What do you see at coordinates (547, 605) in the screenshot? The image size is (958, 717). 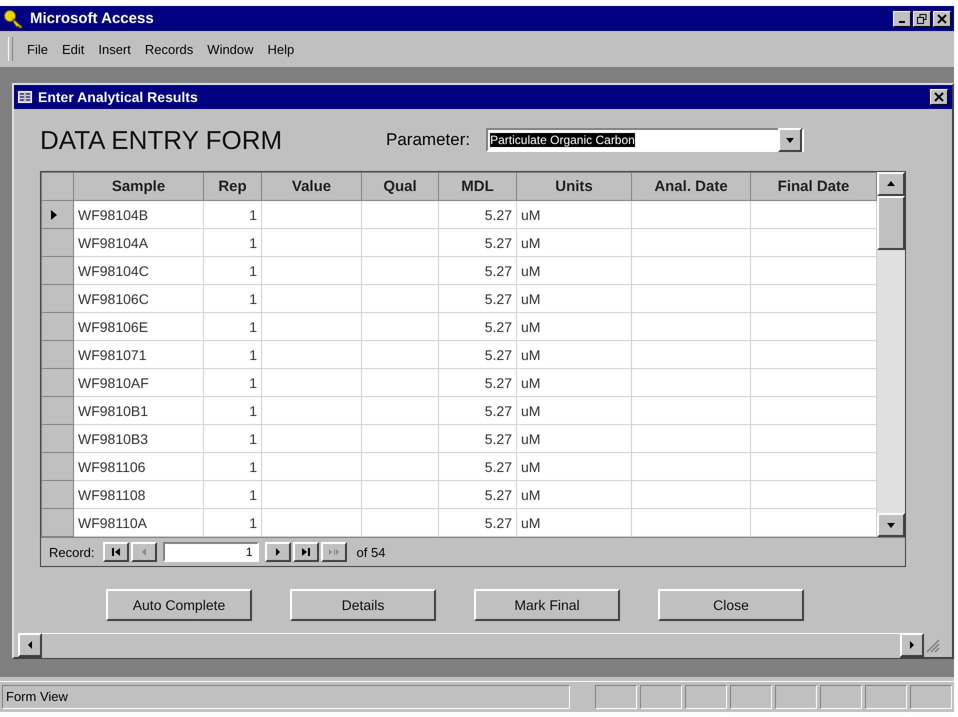 I see `command-button: Mark Final` at bounding box center [547, 605].